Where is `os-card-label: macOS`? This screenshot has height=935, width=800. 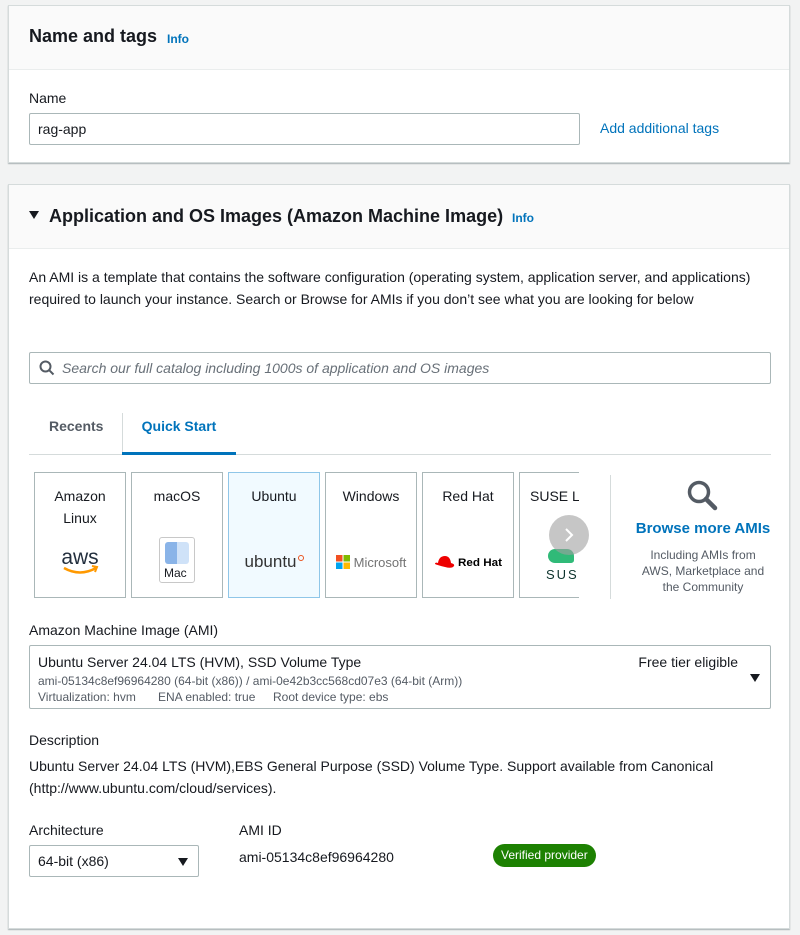
os-card-label: macOS is located at coordinates (177, 496).